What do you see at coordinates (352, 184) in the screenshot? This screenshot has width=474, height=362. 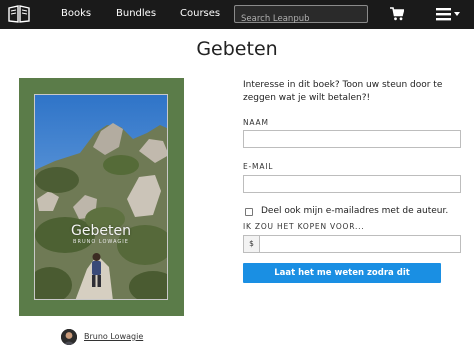 I see `email-field` at bounding box center [352, 184].